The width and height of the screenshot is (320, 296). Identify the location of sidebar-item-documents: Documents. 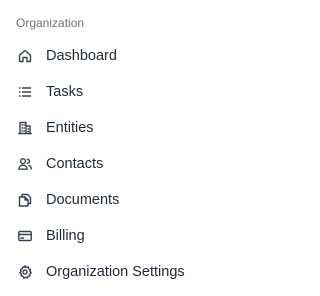
(127, 200).